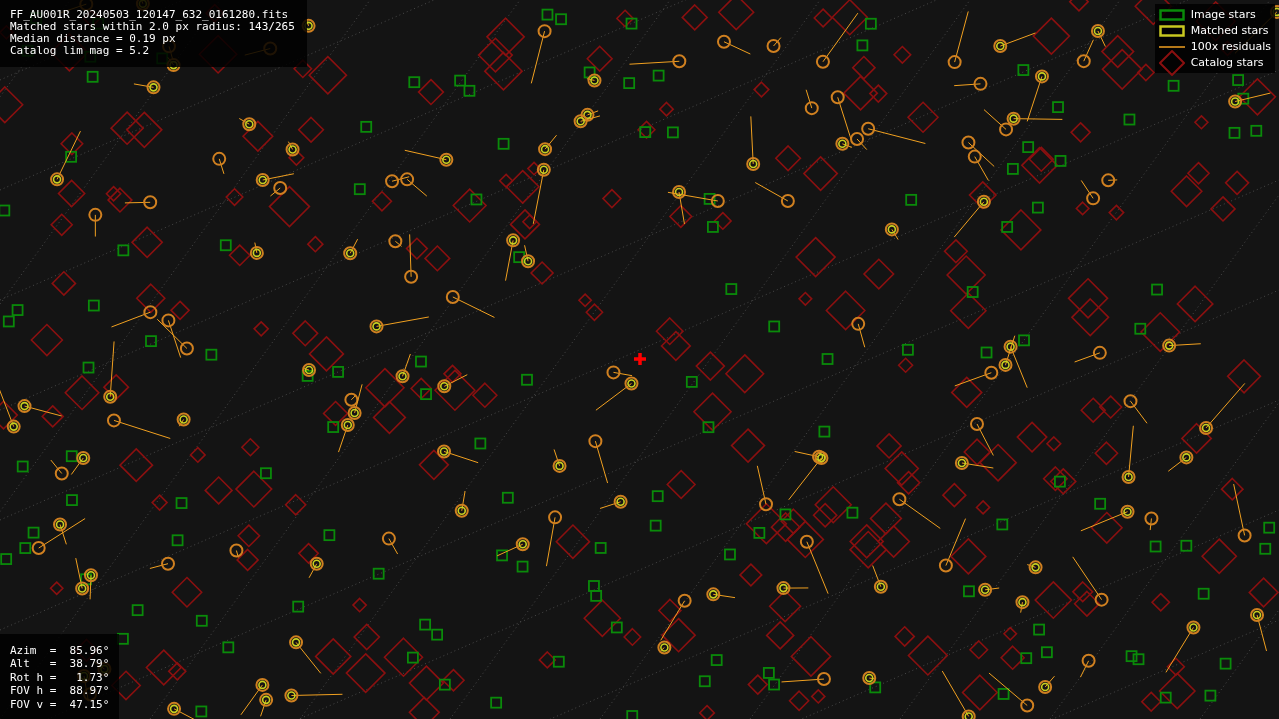 The width and height of the screenshot is (1279, 719). Describe the element at coordinates (80, 51) in the screenshot. I see `info-text: Catalog lim mag = 5.2` at that location.